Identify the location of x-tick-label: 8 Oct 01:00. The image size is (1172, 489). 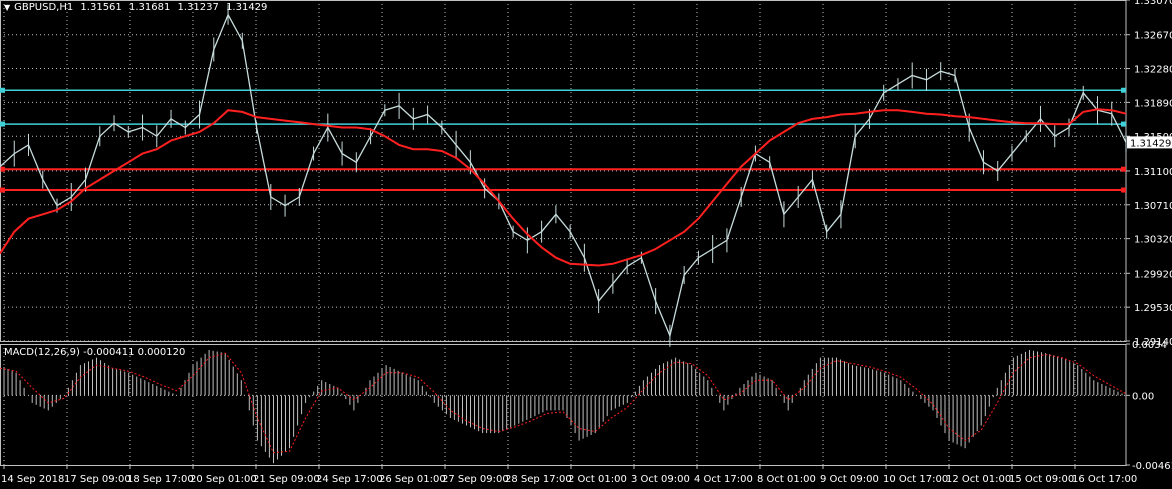
(786, 479).